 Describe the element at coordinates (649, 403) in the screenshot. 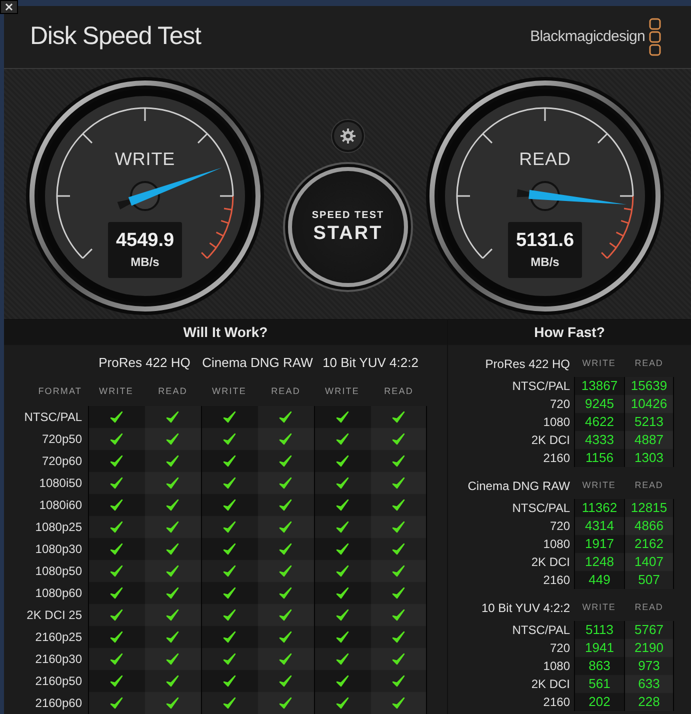

I see `table-cell: 10426` at that location.